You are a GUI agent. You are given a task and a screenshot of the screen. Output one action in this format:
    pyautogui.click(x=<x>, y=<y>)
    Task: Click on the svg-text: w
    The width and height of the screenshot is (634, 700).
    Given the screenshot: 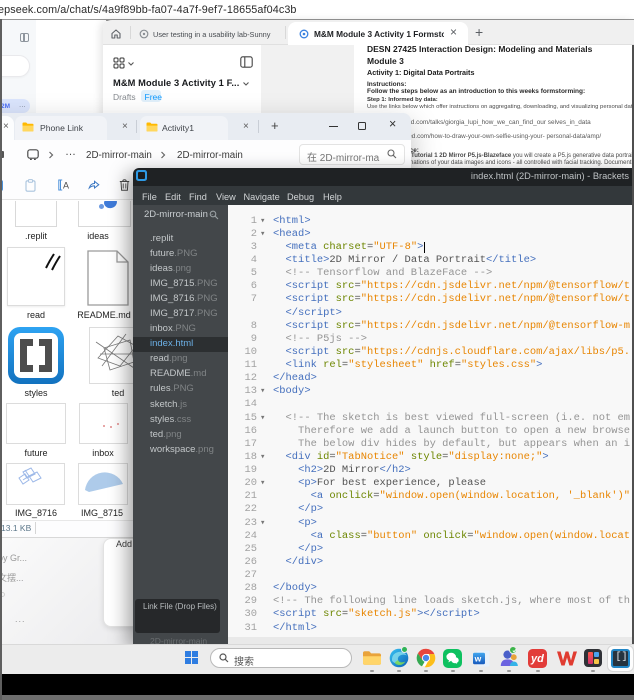 What is the action you would take?
    pyautogui.click(x=478, y=659)
    